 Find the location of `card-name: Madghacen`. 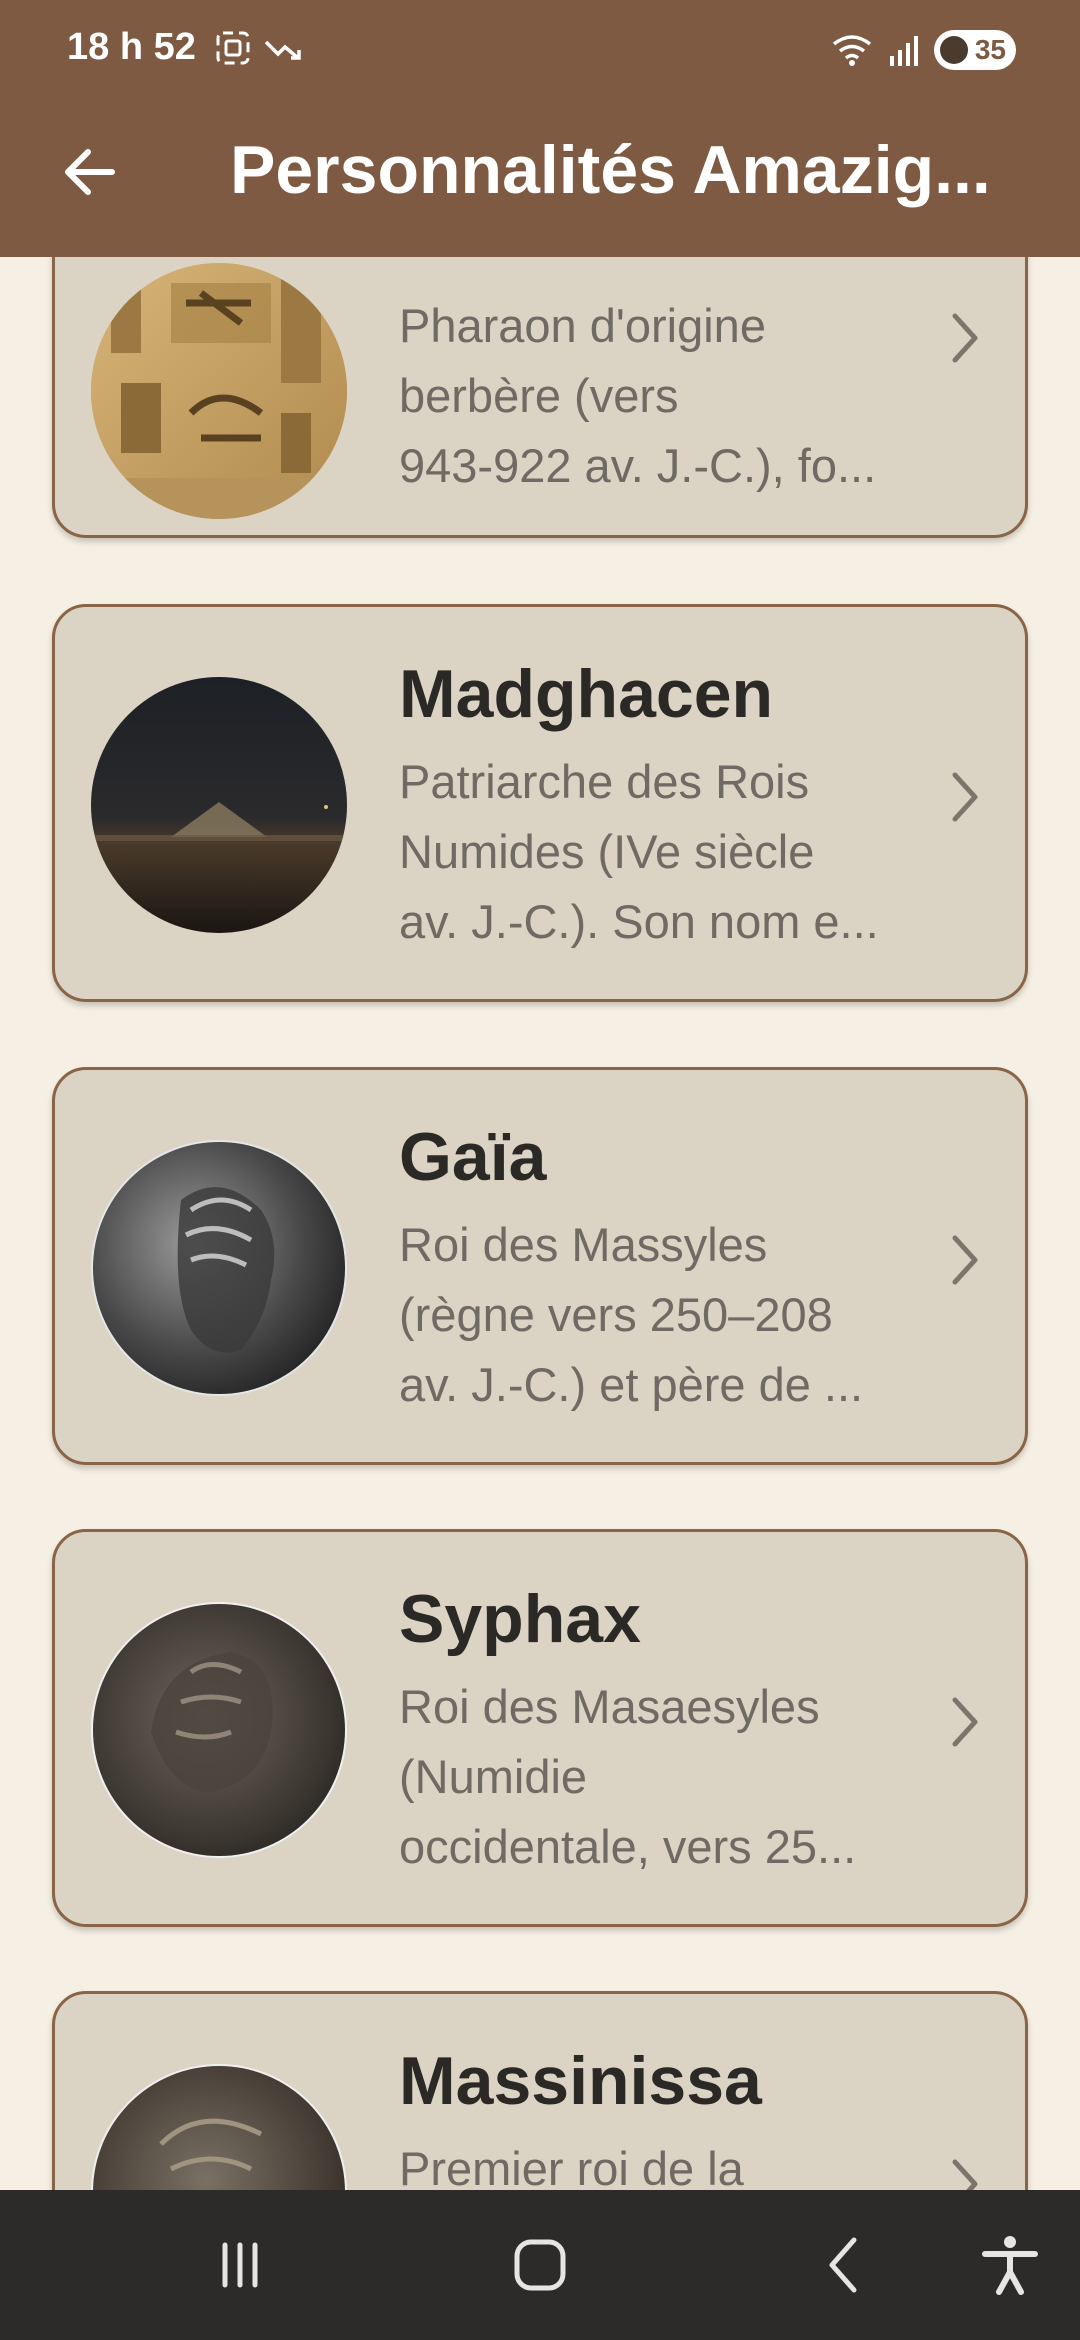

card-name: Madghacen is located at coordinates (586, 694).